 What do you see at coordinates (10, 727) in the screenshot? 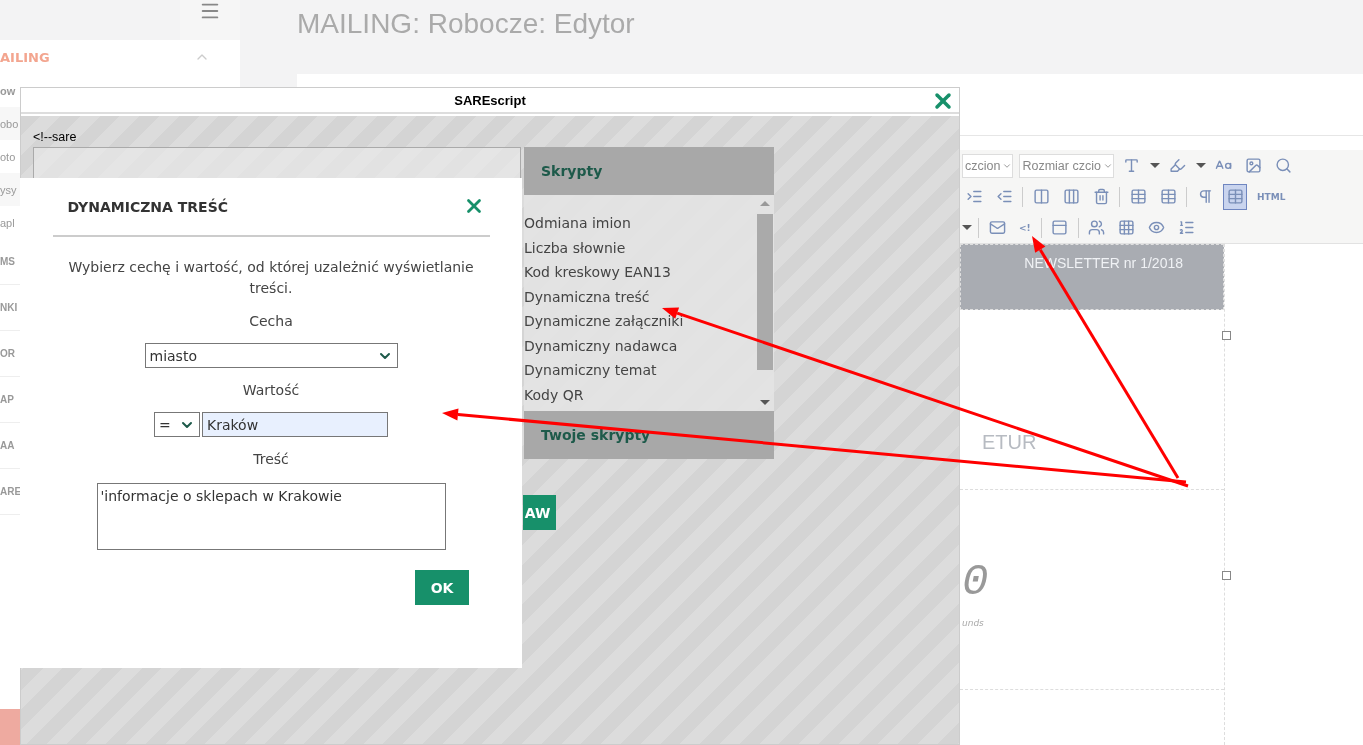
I see `sidebar-highlight` at bounding box center [10, 727].